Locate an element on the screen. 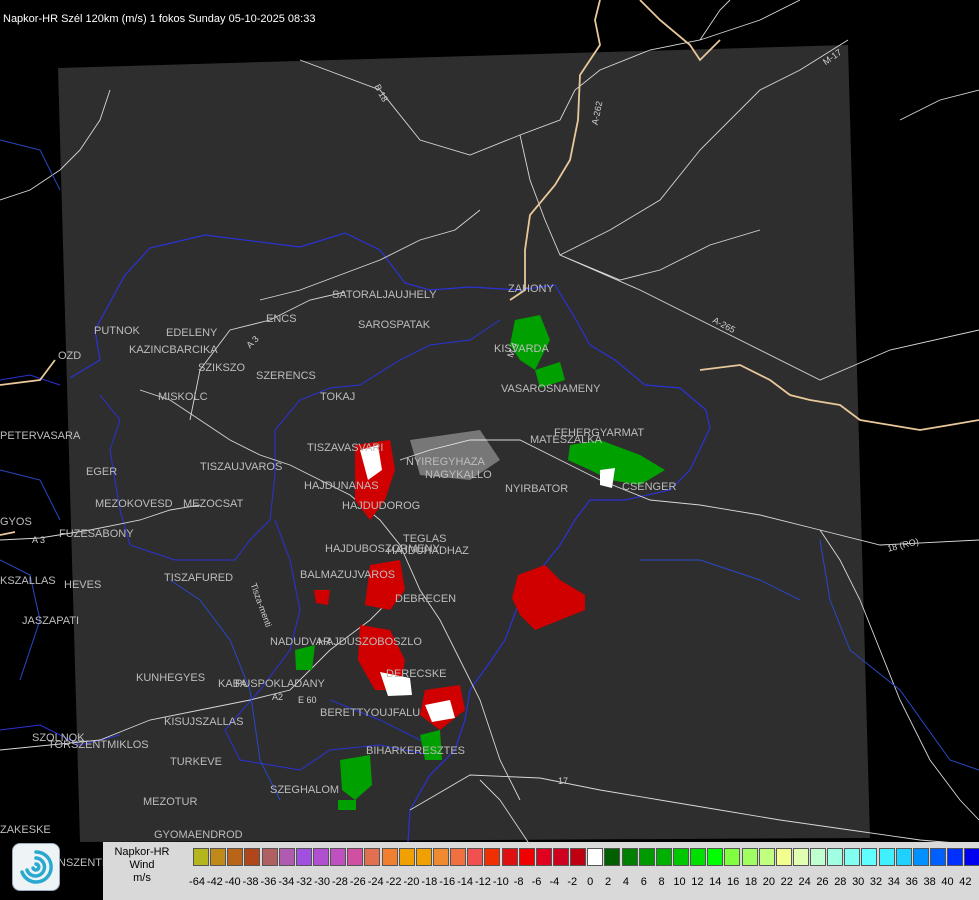 The image size is (979, 900). legend-tick-label: 42 is located at coordinates (965, 882).